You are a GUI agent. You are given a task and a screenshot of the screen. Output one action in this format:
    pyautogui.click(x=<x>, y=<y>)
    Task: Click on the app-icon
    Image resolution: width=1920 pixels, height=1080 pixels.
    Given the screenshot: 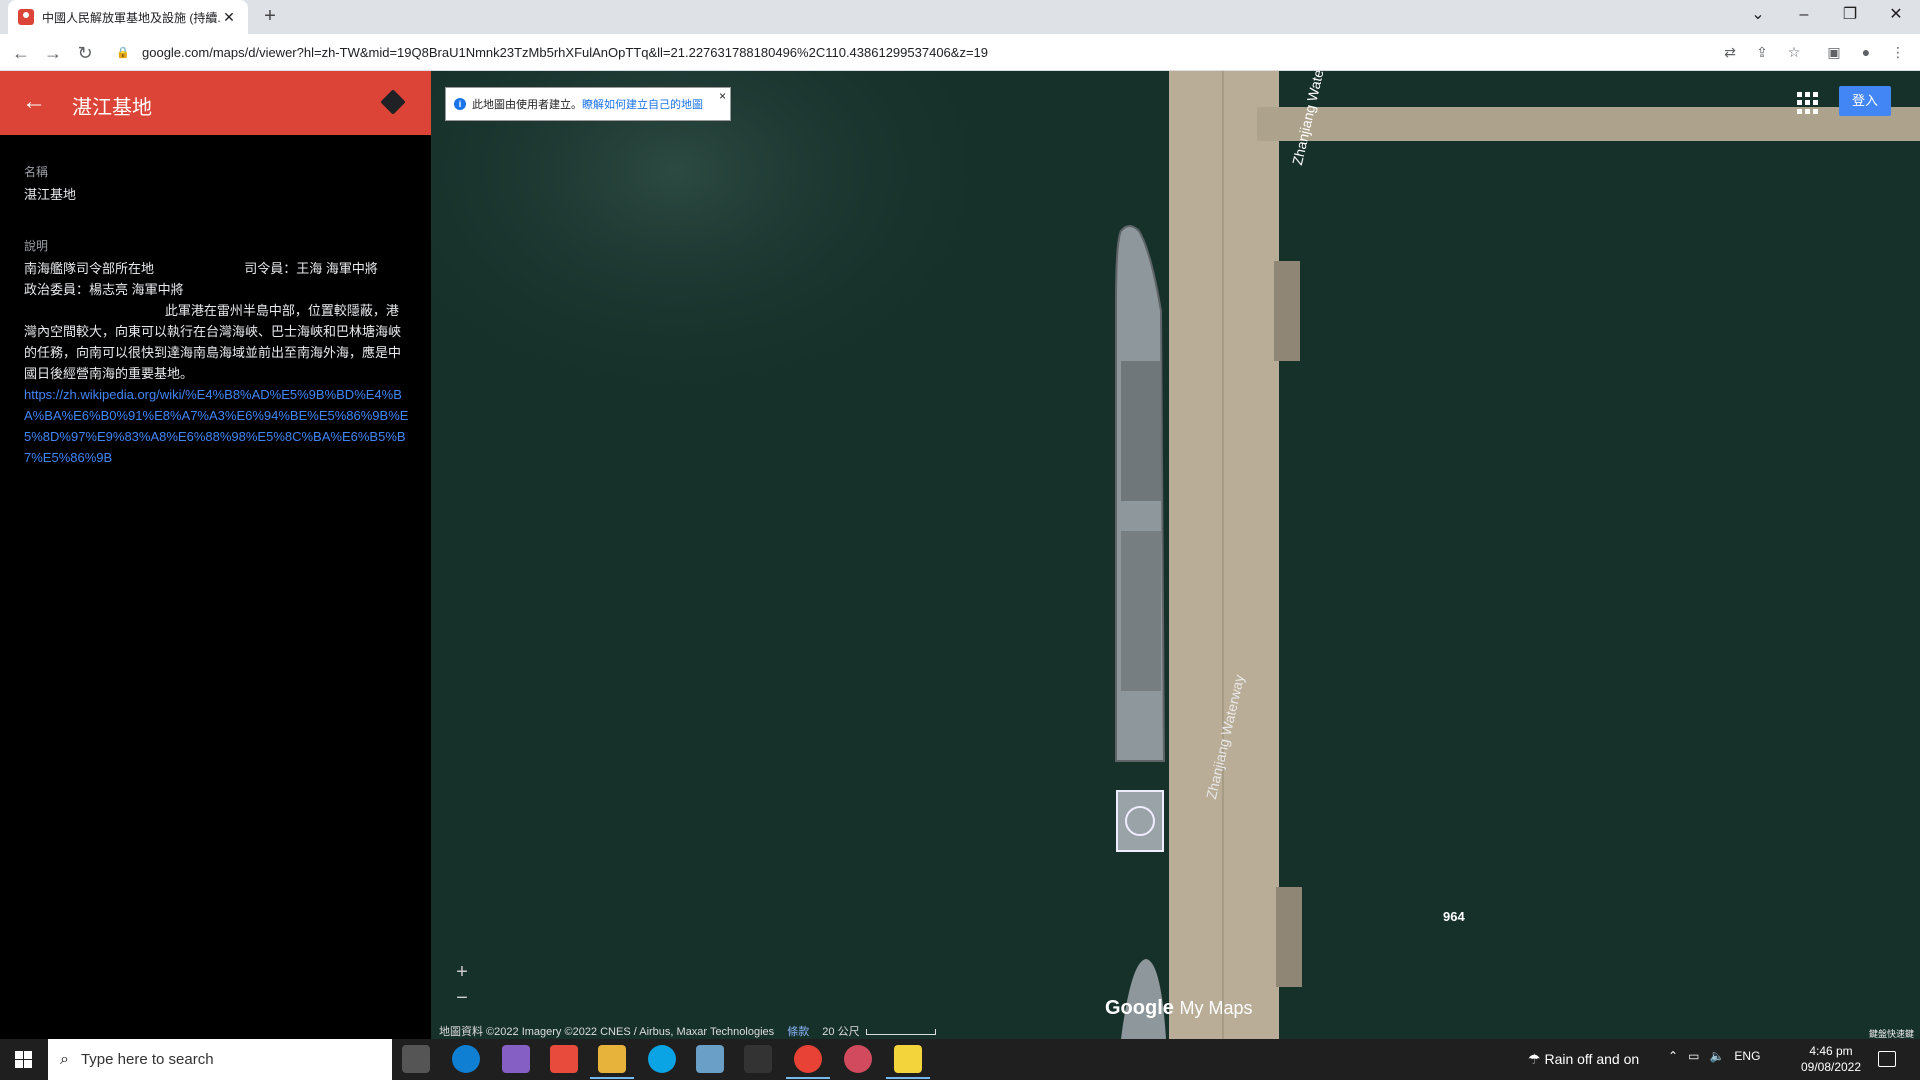 What is the action you would take?
    pyautogui.click(x=710, y=1059)
    